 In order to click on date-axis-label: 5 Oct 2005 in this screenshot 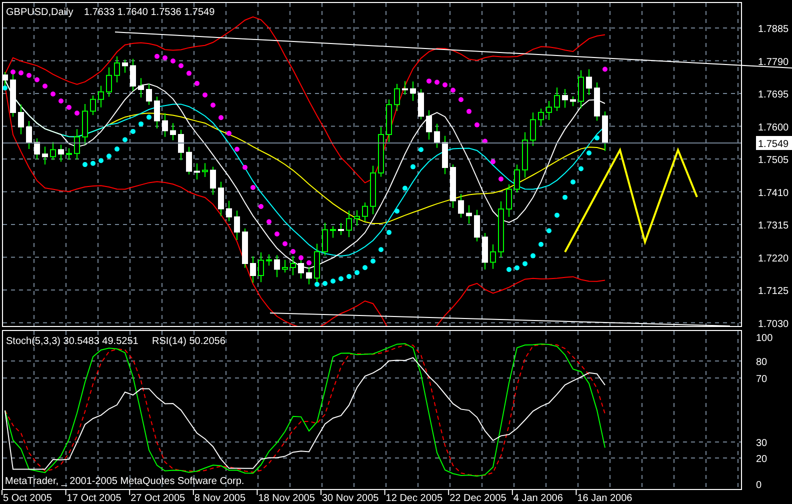, I will do `click(27, 498)`.